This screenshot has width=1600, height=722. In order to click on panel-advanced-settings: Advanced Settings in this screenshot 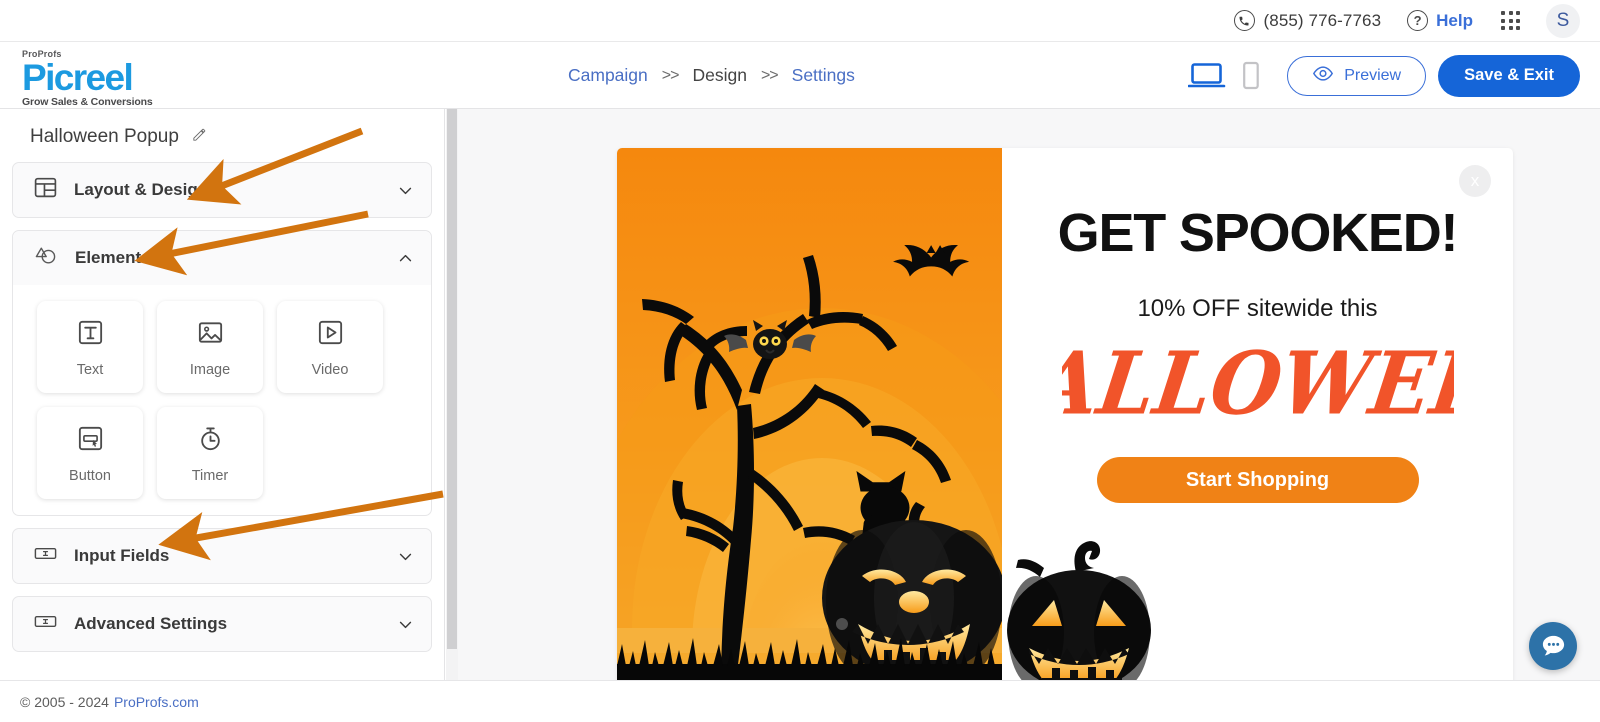, I will do `click(222, 624)`.